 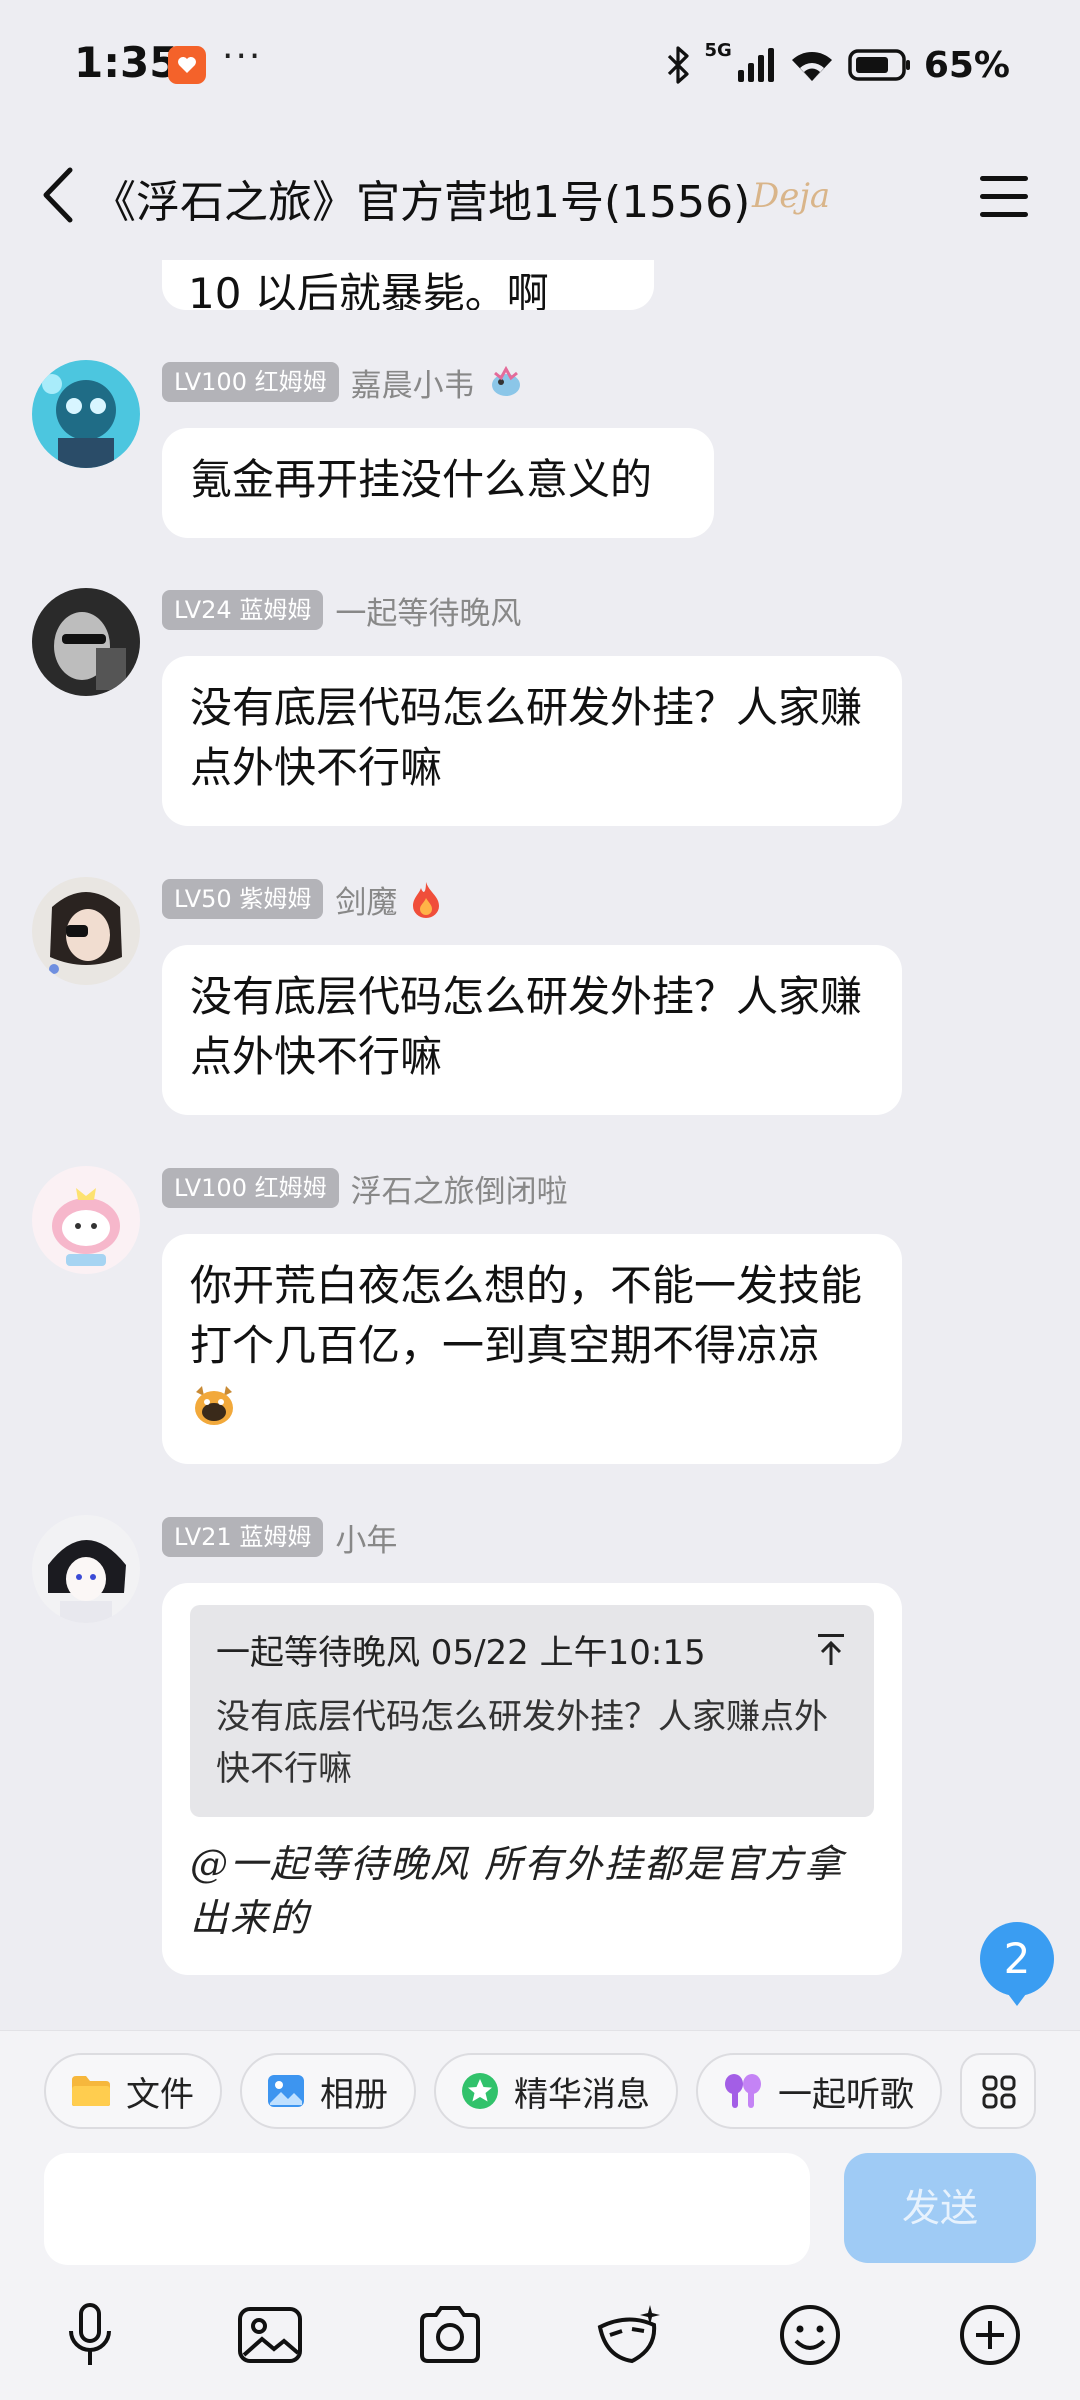 I want to click on message-bubble: 10 以后就暴毙。啊, so click(x=408, y=285).